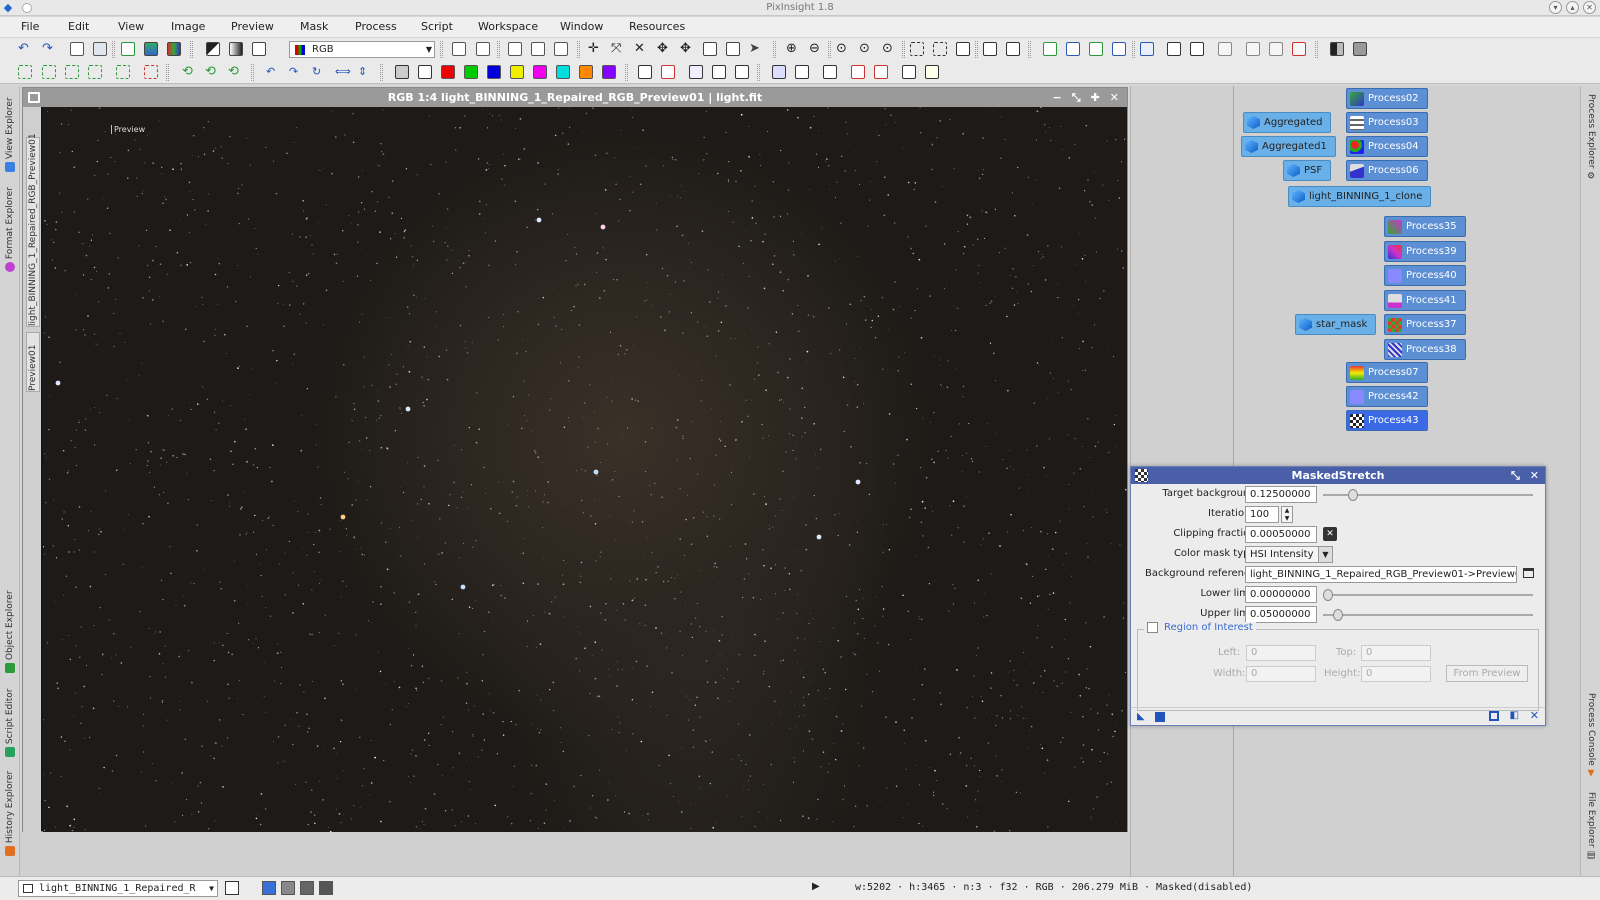 This screenshot has height=900, width=1600. What do you see at coordinates (212, 72) in the screenshot?
I see `history-forward-icon: ⟲` at bounding box center [212, 72].